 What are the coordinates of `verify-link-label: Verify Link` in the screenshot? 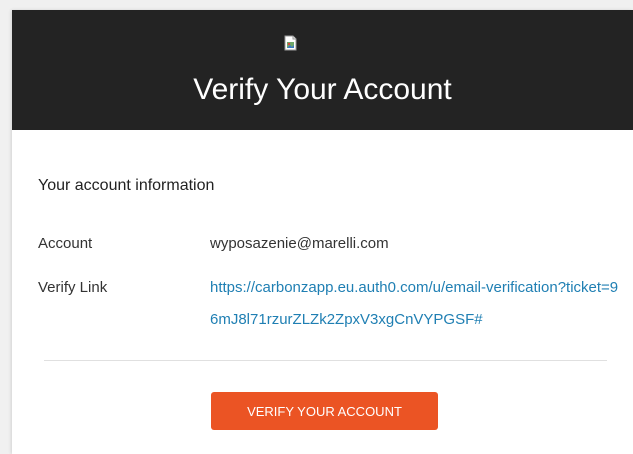 It's located at (73, 287).